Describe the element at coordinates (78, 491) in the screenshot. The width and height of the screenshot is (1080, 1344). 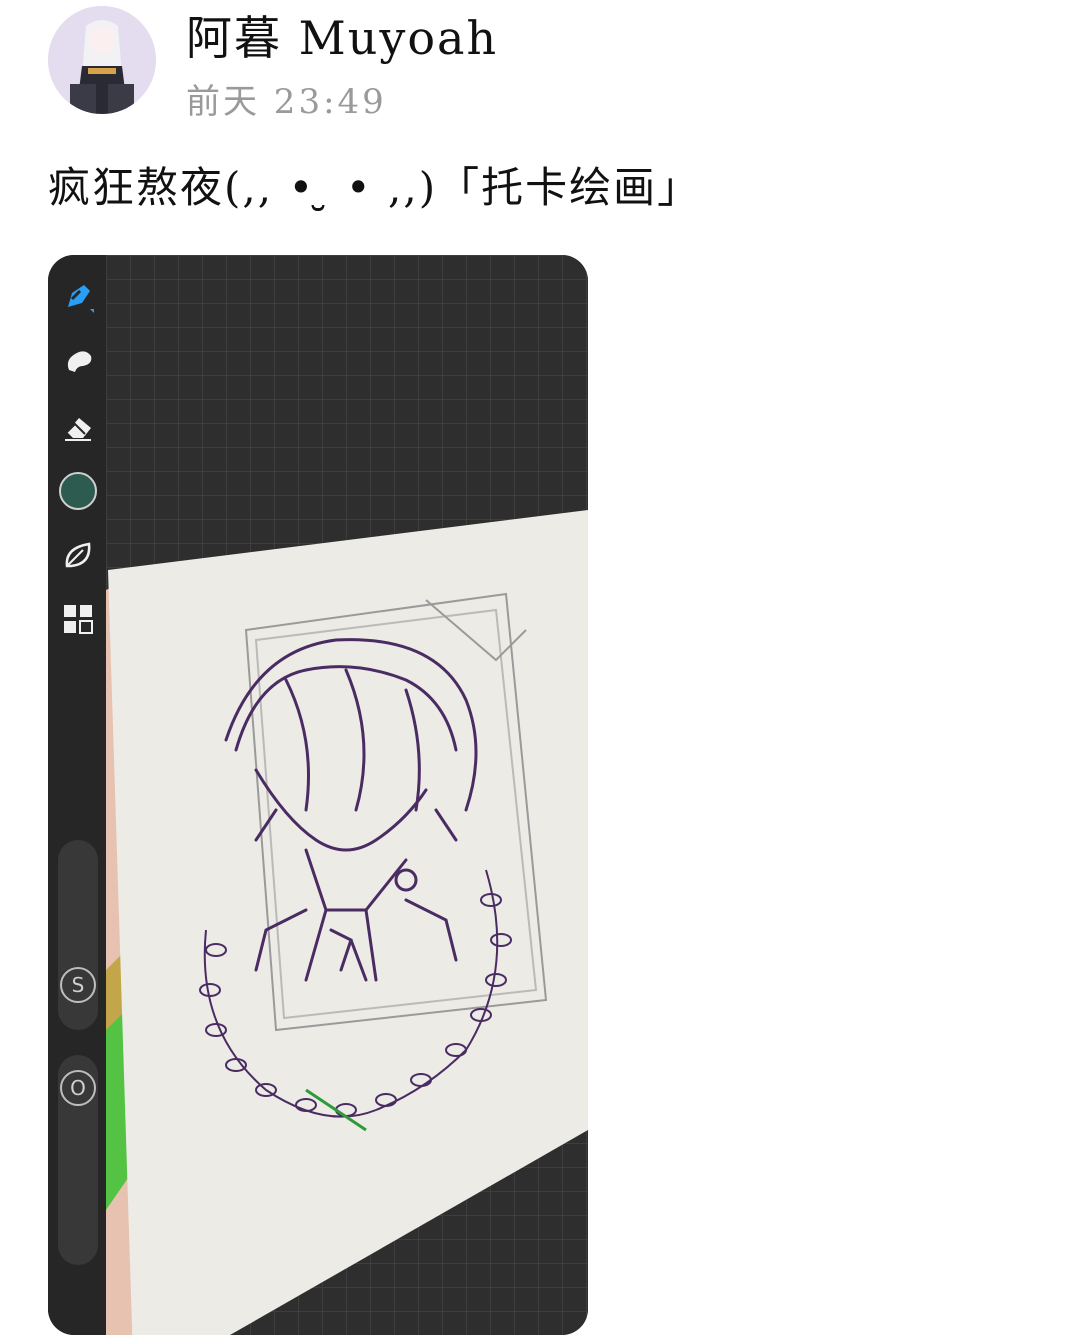
I see `color-swatch` at that location.